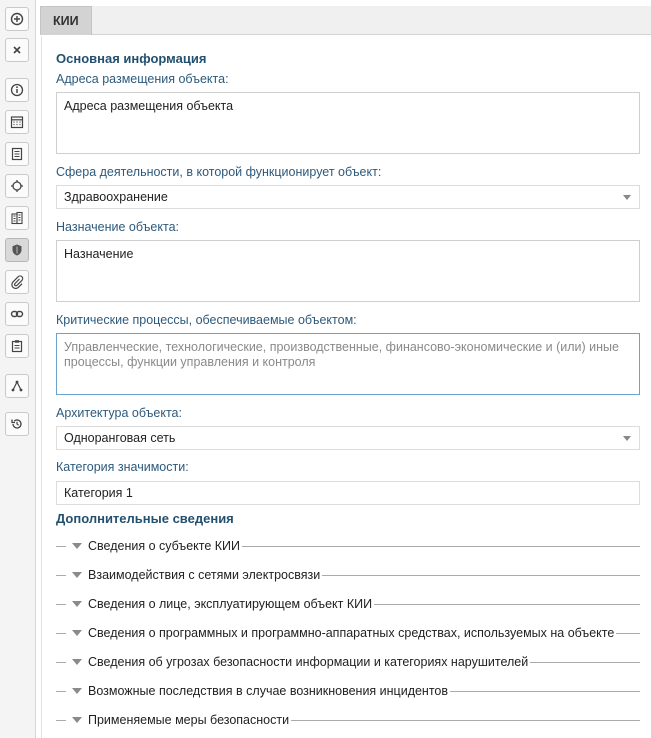 This screenshot has width=651, height=738. Describe the element at coordinates (66, 20) in the screenshot. I see `tab-kii: КИИ` at that location.